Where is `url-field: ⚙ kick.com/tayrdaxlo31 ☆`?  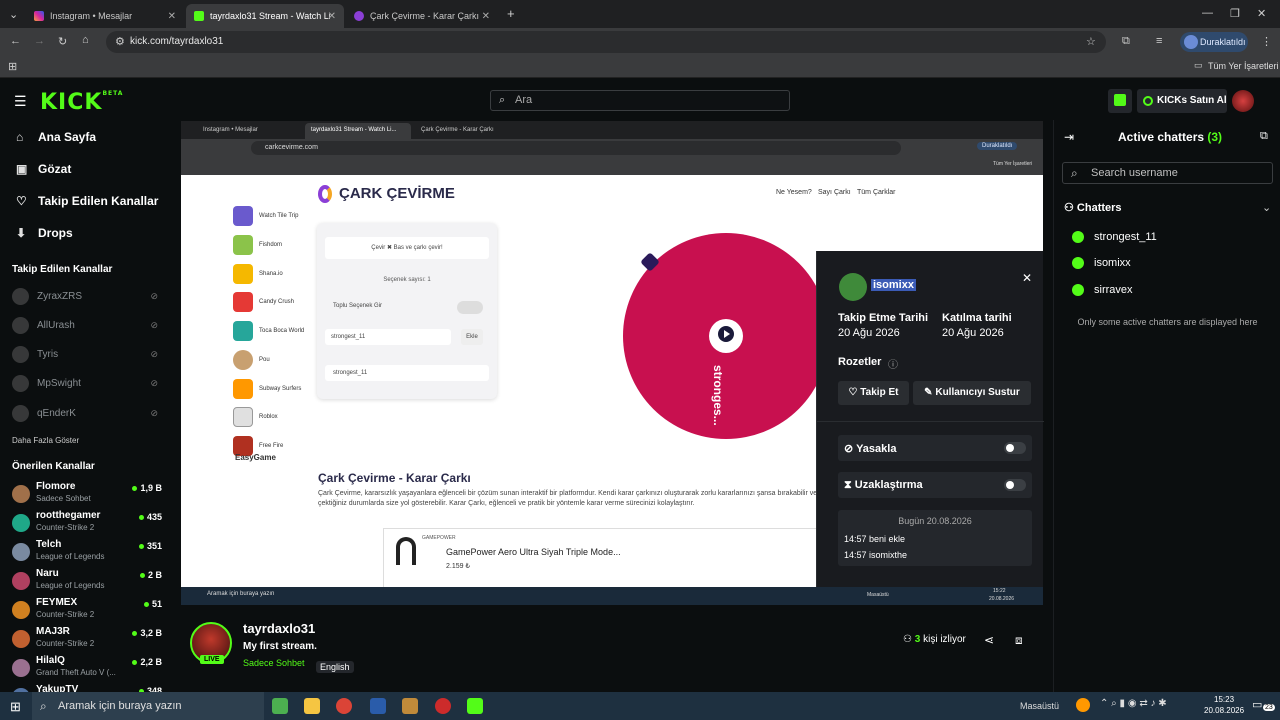 url-field: ⚙ kick.com/tayrdaxlo31 ☆ is located at coordinates (606, 42).